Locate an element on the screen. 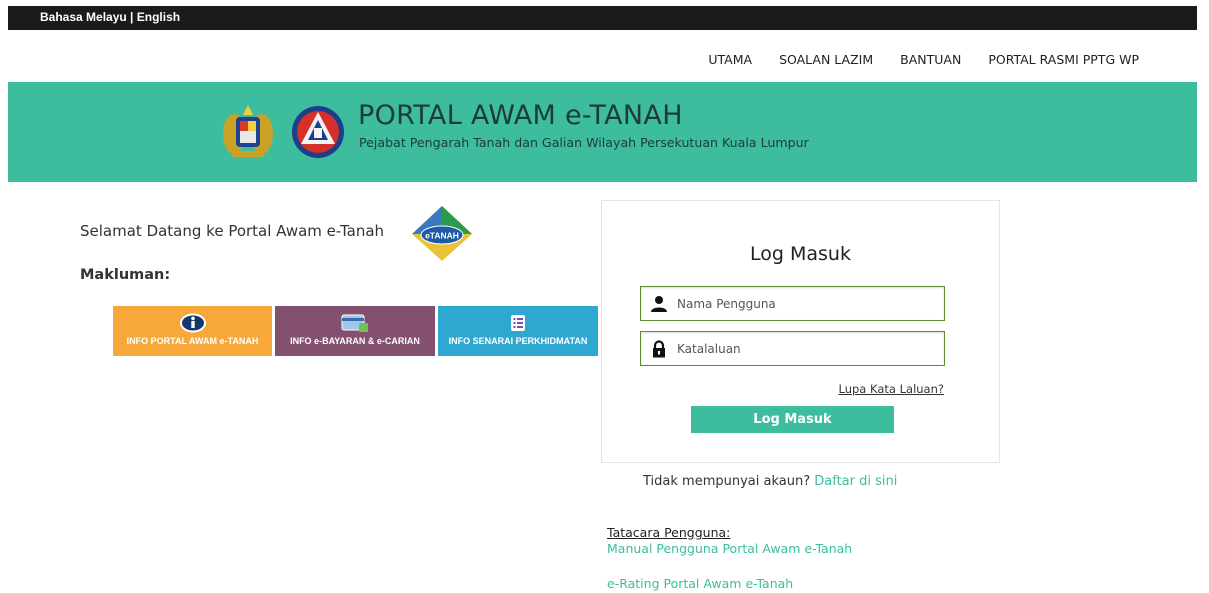 This screenshot has height=593, width=1209. makluman-heading: Makluman: is located at coordinates (125, 275).